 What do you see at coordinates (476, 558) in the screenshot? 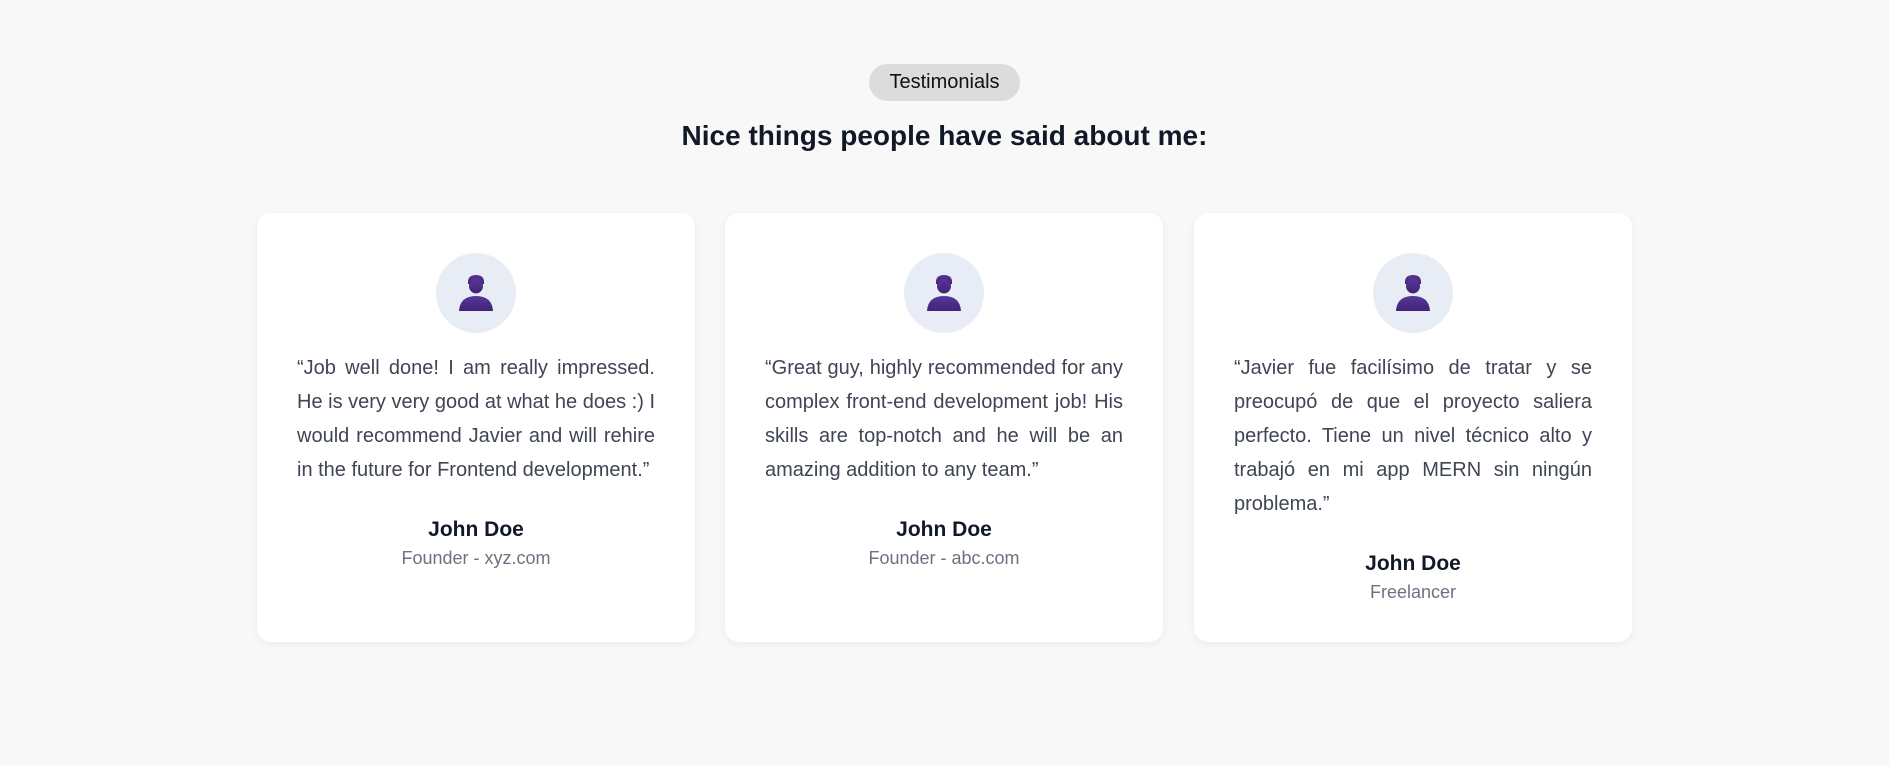
I see `testimonial-author-role: Founder - xyz.com` at bounding box center [476, 558].